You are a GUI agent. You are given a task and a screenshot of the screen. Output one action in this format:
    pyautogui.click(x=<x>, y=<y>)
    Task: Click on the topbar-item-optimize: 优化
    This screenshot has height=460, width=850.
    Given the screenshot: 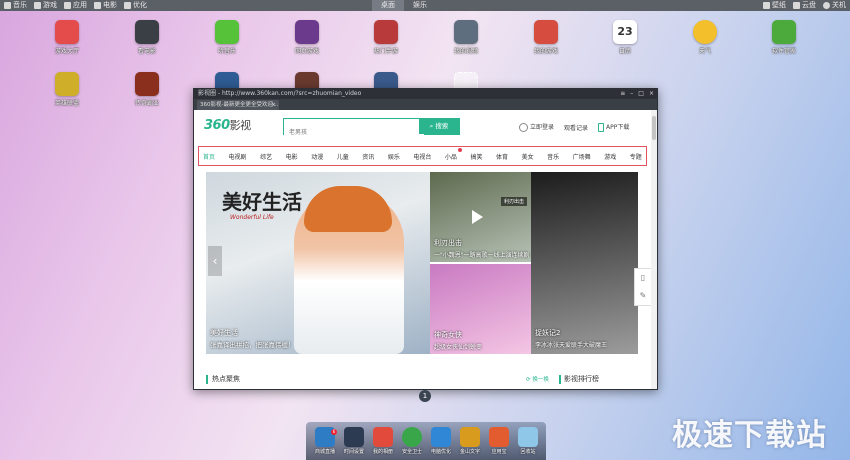 What is the action you would take?
    pyautogui.click(x=135, y=5)
    